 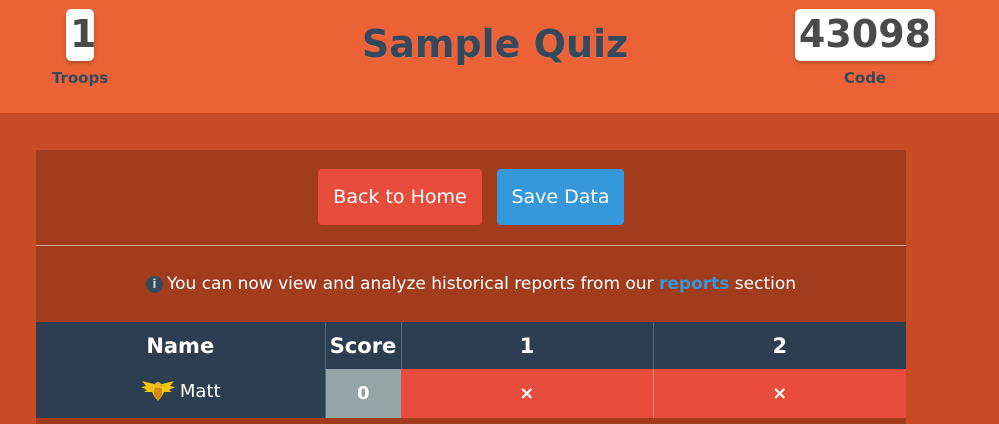 I want to click on table-header-row: Name Score 1 2, so click(x=471, y=345).